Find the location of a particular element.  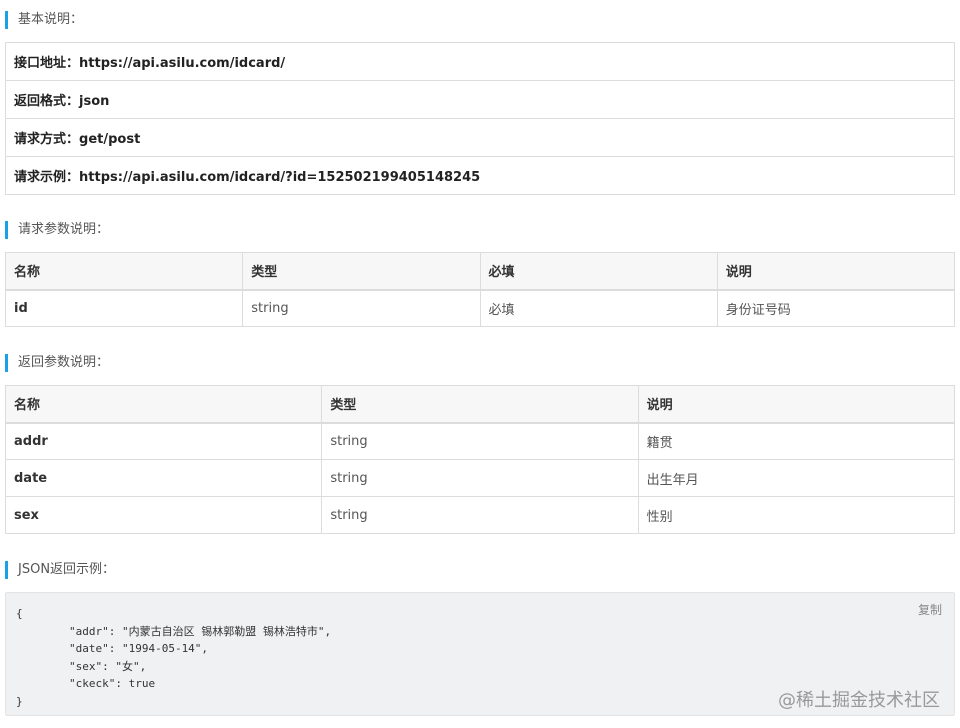

format-value: json is located at coordinates (94, 101).